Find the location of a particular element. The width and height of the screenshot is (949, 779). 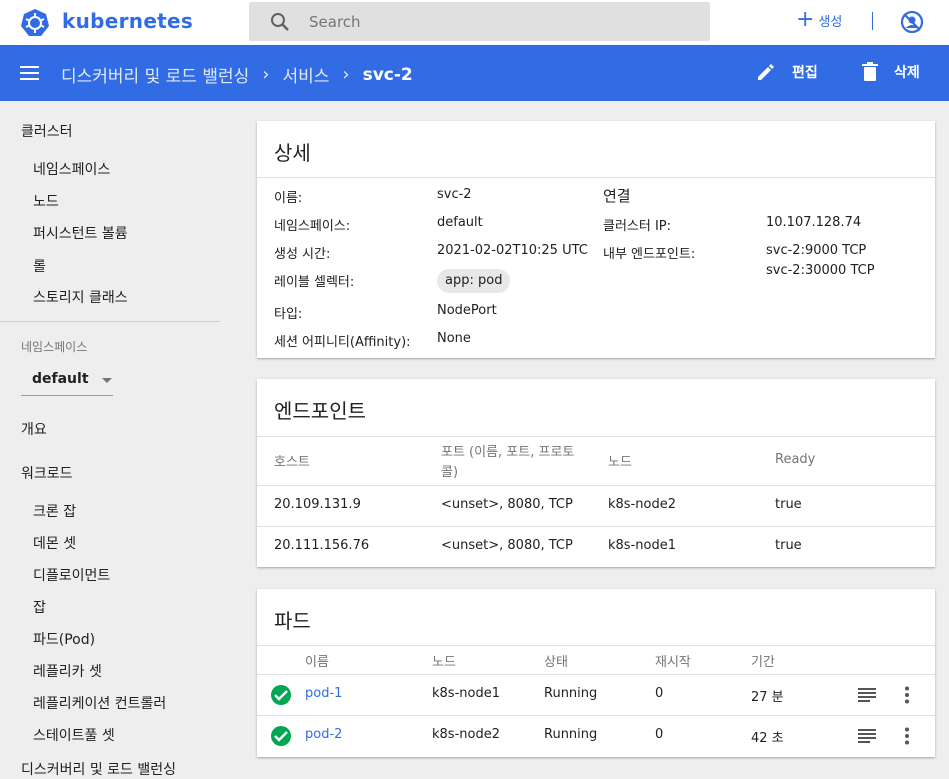

column-header-restarts: 재시작 is located at coordinates (673, 662).